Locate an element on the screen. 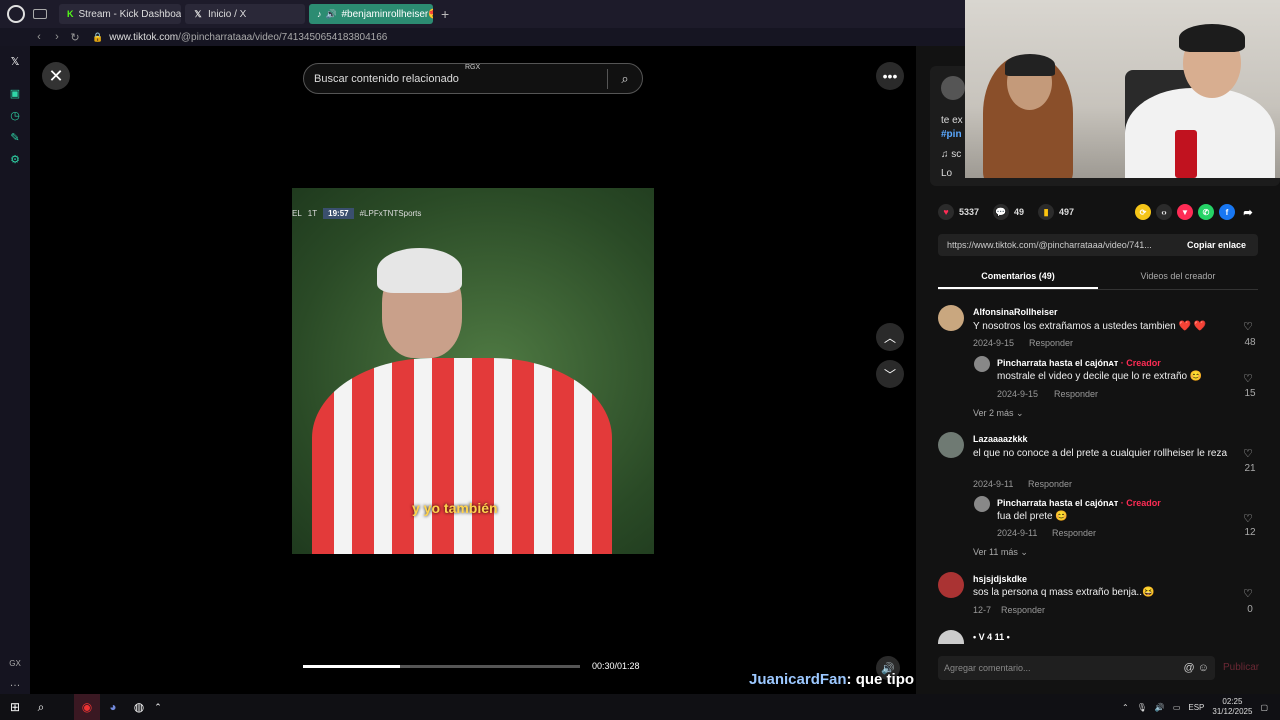  microphone-icon: 🎙 is located at coordinates (1142, 707).